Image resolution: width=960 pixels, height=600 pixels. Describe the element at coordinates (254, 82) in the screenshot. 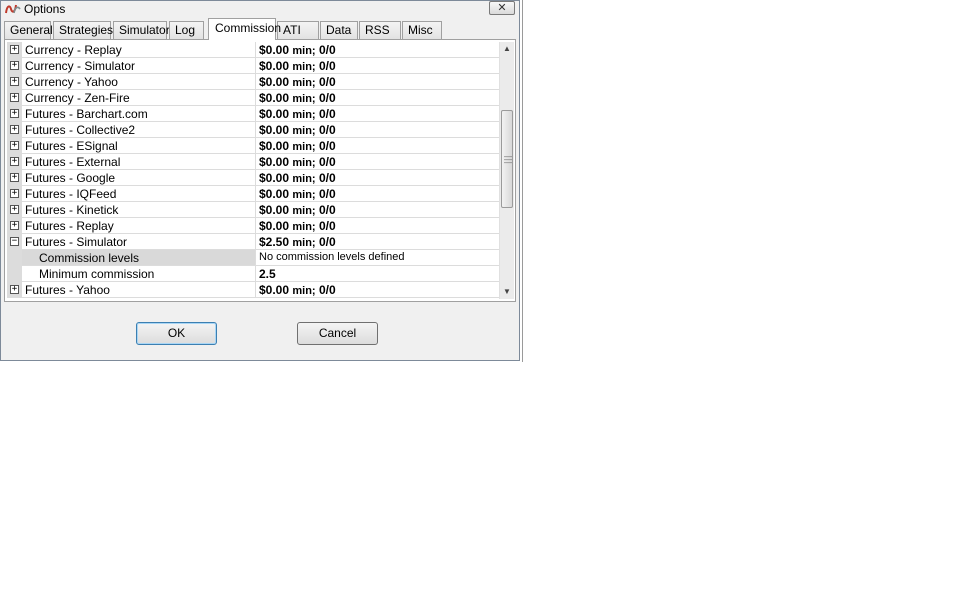

I see `category-row: + Currency - Yahoo $0.00 min; 0/0` at that location.